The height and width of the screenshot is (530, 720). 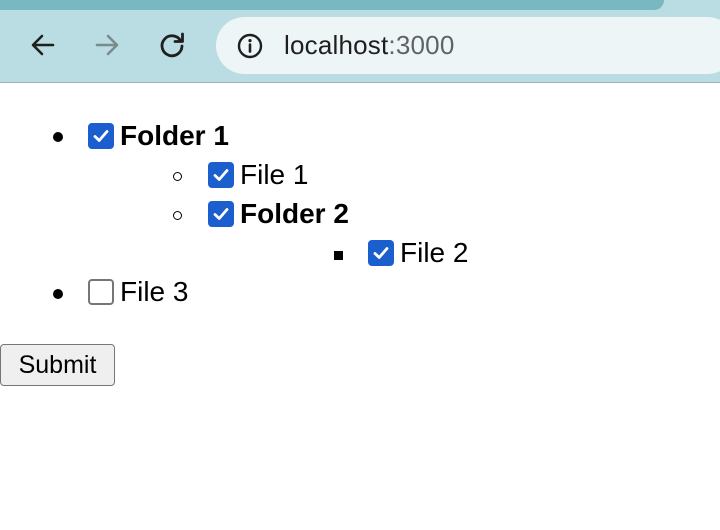 I want to click on back-button, so click(x=43, y=45).